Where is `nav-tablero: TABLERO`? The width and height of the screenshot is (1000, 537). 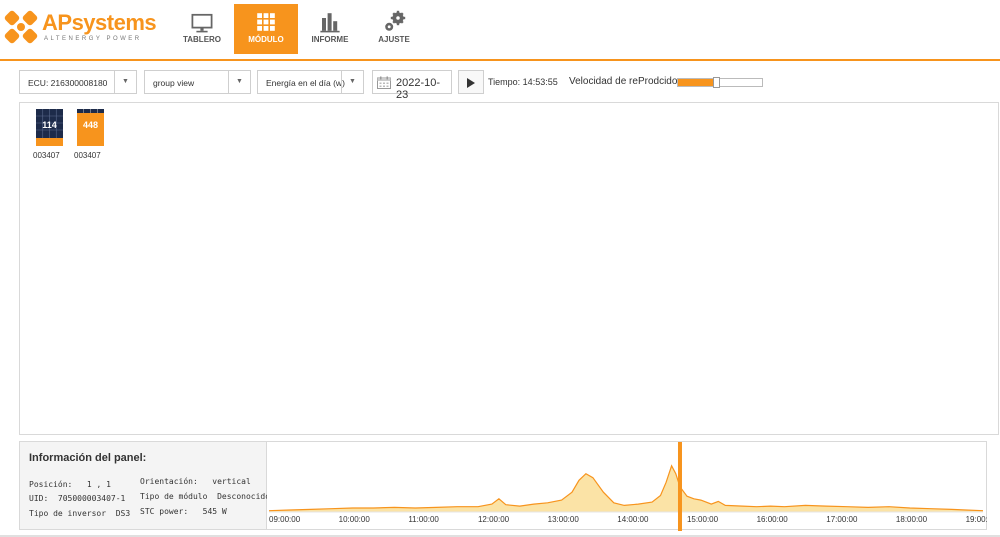 nav-tablero: TABLERO is located at coordinates (202, 29).